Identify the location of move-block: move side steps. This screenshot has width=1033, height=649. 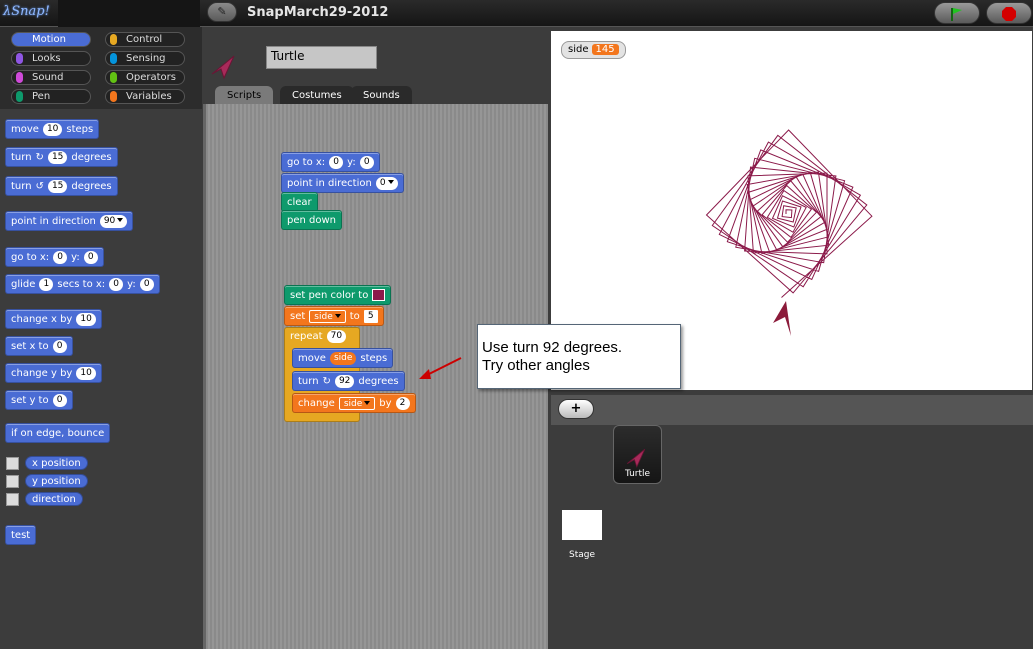
(343, 358).